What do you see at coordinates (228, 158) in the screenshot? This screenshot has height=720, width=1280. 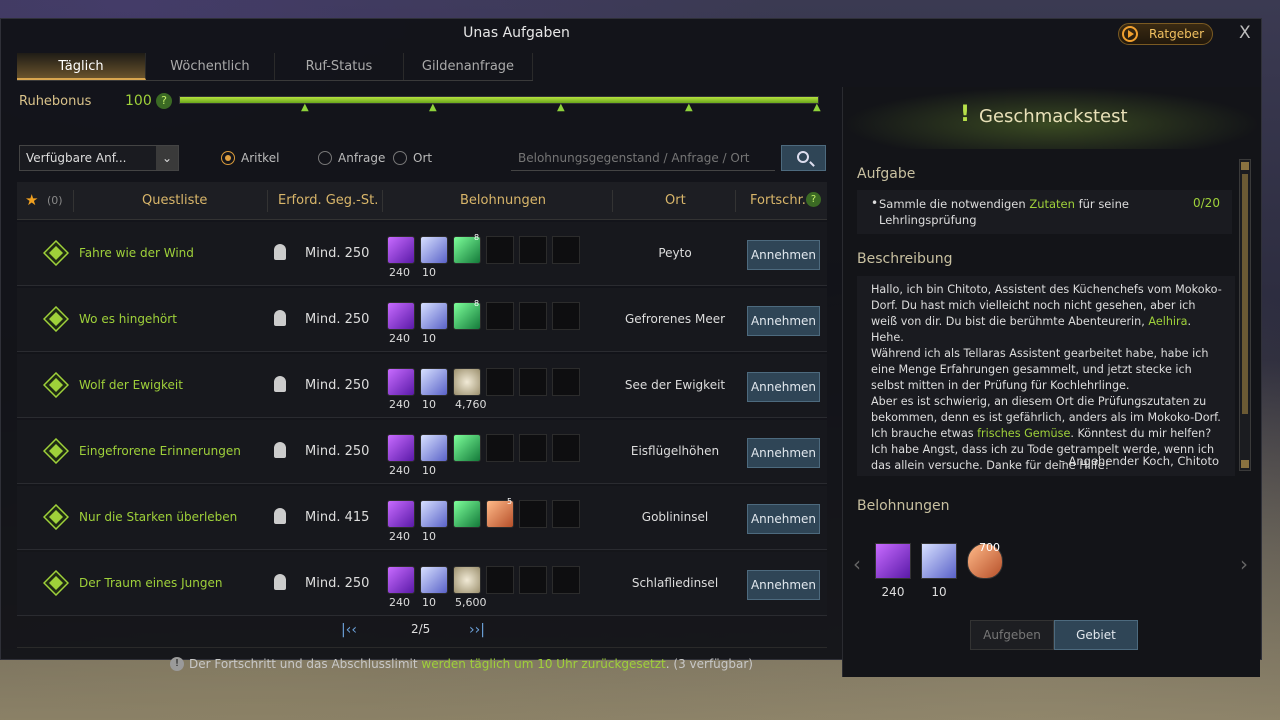 I see `radio-selected-icon` at bounding box center [228, 158].